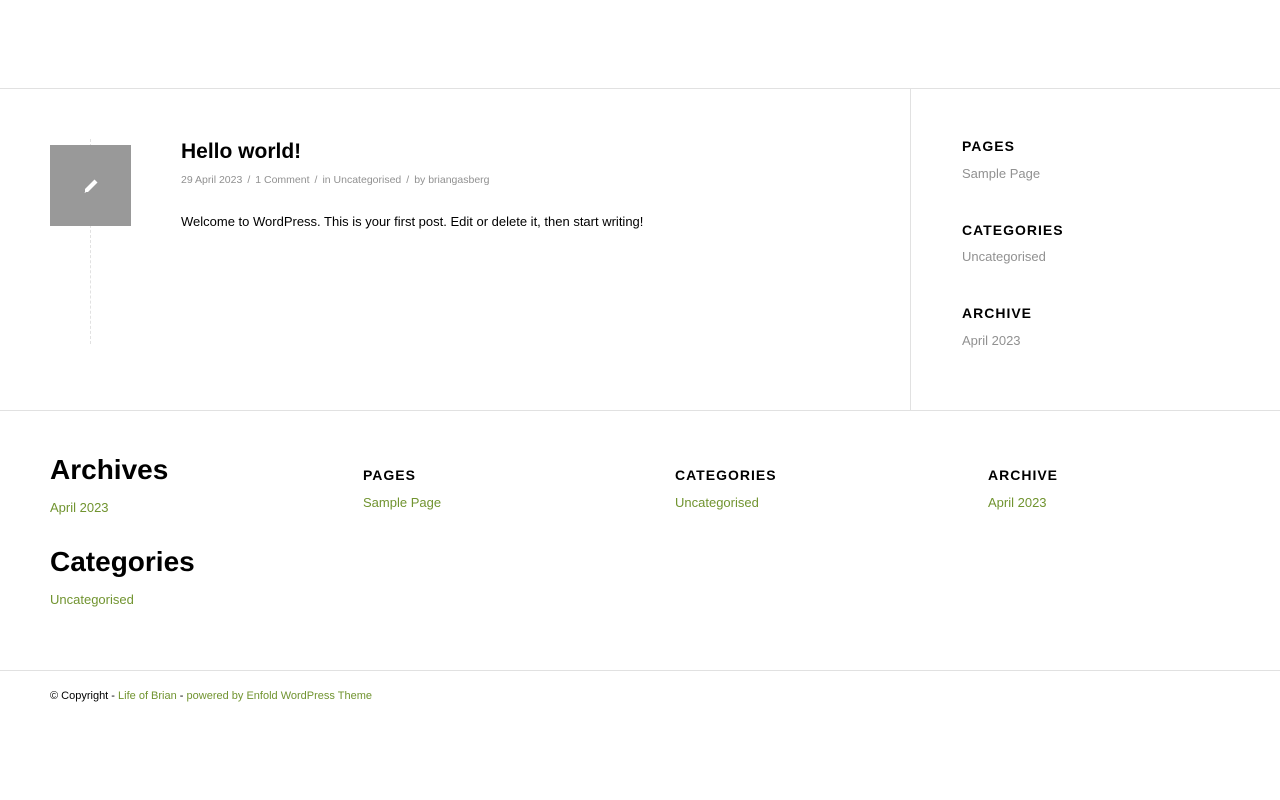 The width and height of the screenshot is (1280, 800). What do you see at coordinates (1001, 173) in the screenshot?
I see `sidebar-link-sample-page: Sample Page` at bounding box center [1001, 173].